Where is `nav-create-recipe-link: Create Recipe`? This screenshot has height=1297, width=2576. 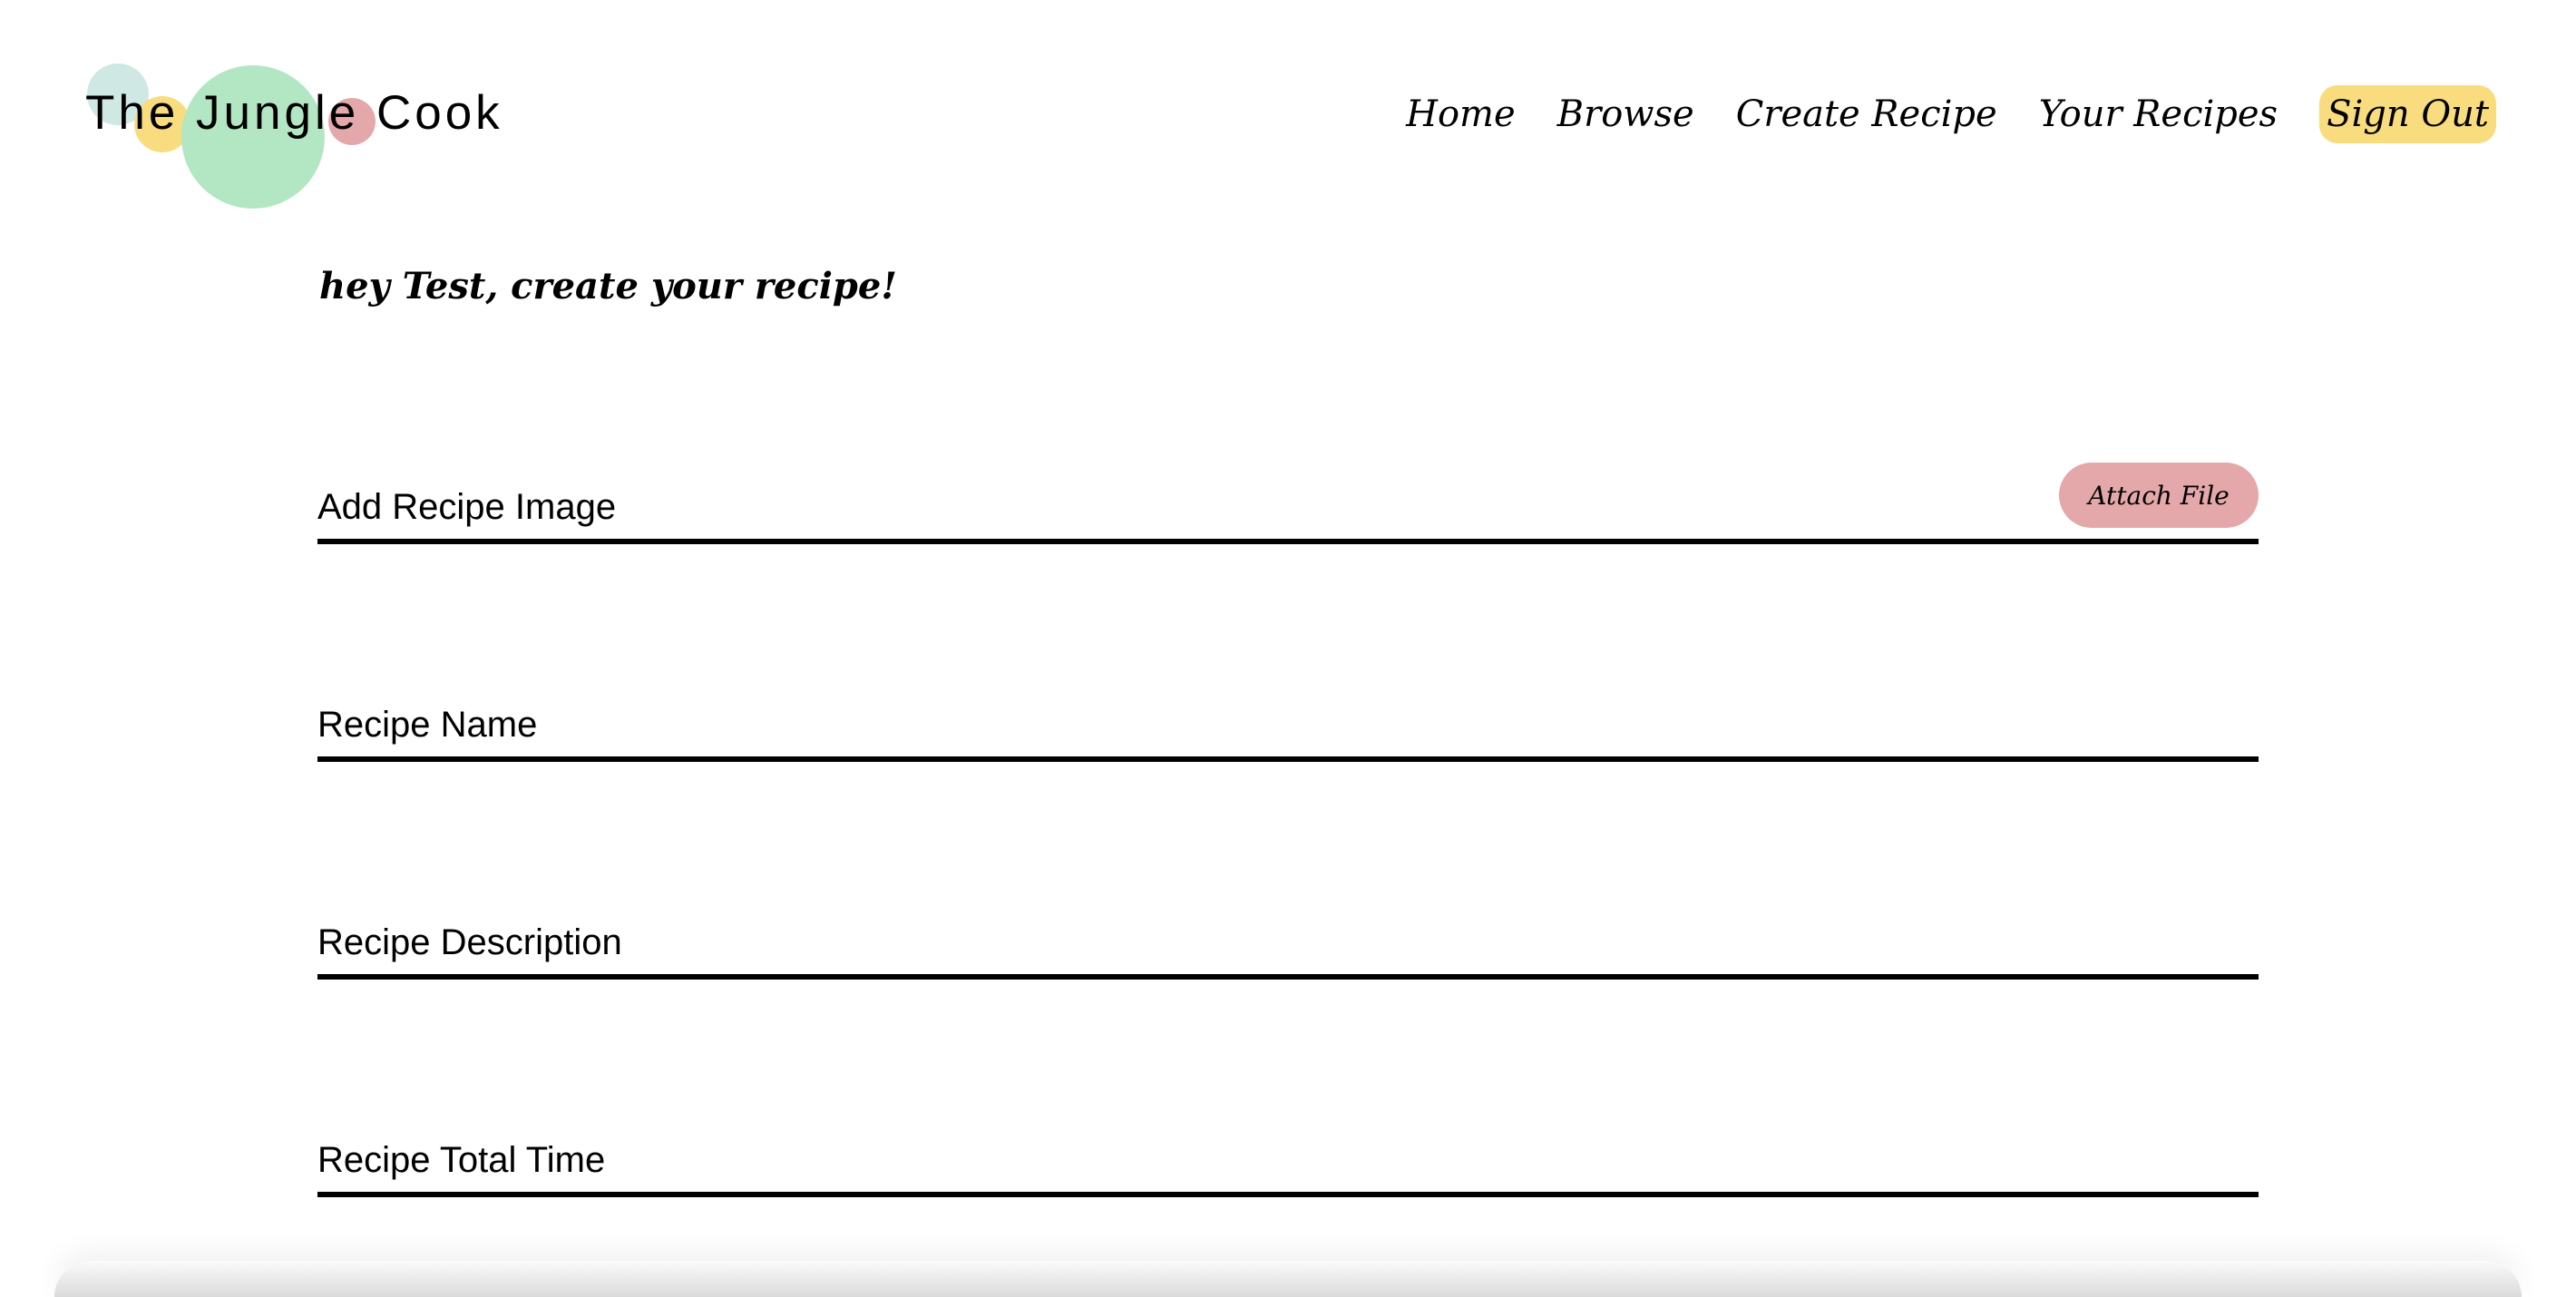
nav-create-recipe-link: Create Recipe is located at coordinates (1866, 114).